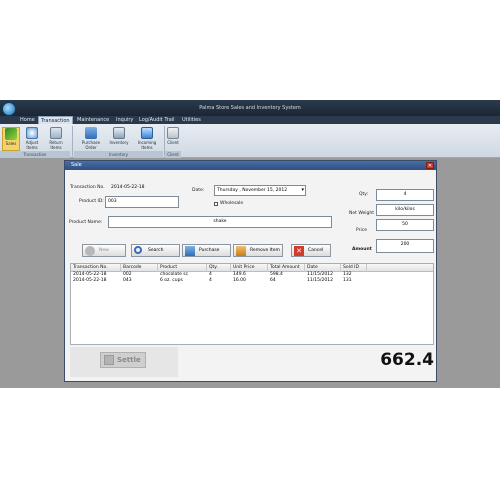  Describe the element at coordinates (173, 154) in the screenshot. I see `client-group-label: Client` at that location.